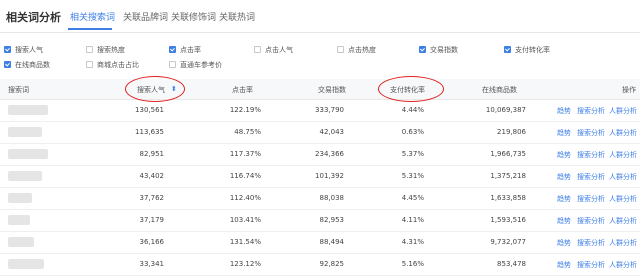 The image size is (640, 276). What do you see at coordinates (332, 264) in the screenshot?
I see `cell-trade-index: 92,825` at bounding box center [332, 264].